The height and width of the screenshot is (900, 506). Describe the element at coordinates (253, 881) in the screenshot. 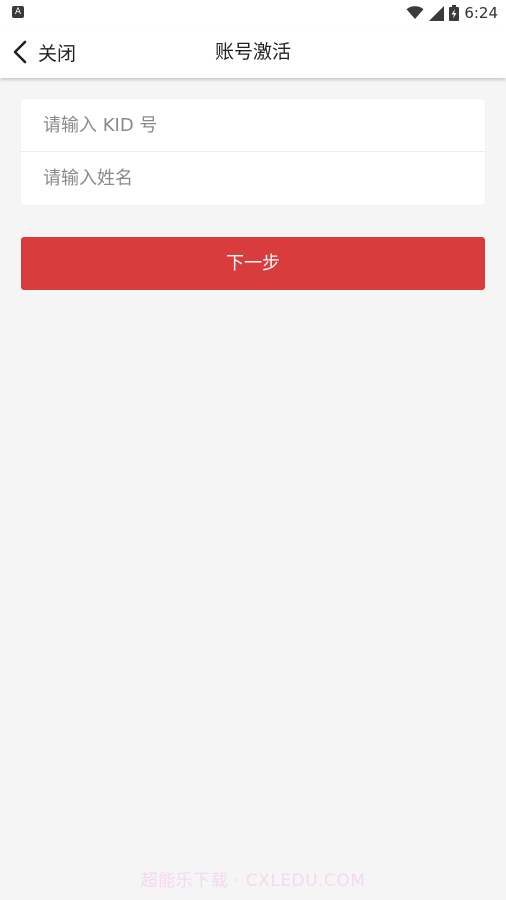

I see `watermark: 超能乐下载 · CXLEDU.COM` at that location.